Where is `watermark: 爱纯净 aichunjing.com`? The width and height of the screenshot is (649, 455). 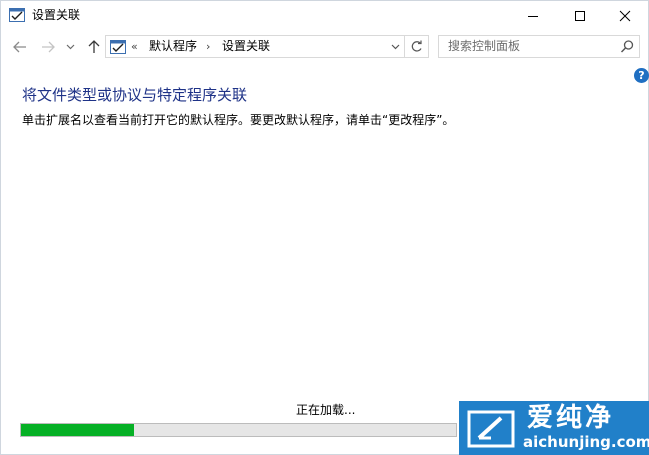
watermark: 爱纯净 aichunjing.com is located at coordinates (554, 428).